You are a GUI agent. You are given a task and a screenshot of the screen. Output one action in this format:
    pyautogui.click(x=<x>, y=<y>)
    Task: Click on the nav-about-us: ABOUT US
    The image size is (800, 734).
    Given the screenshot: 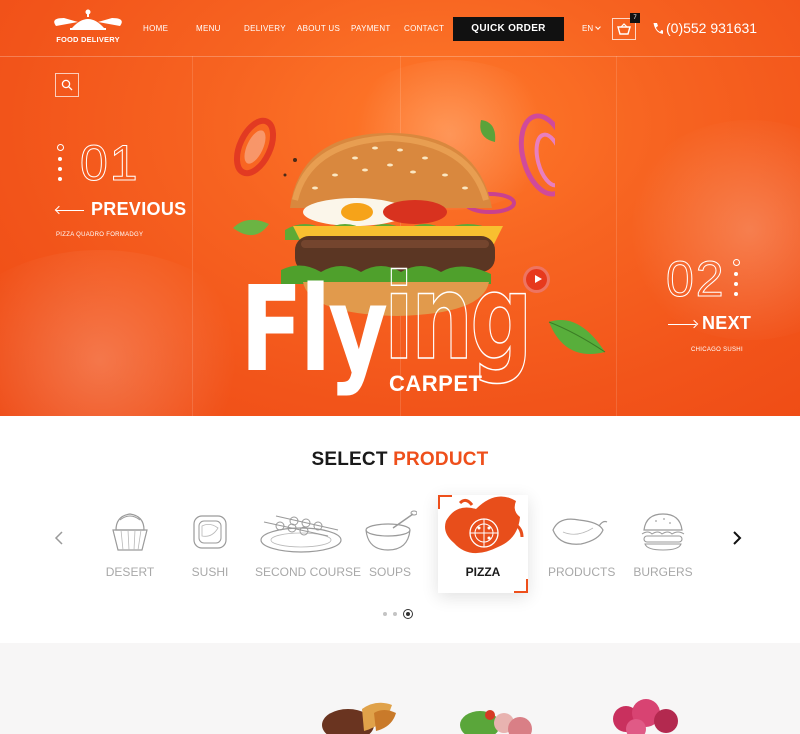 What is the action you would take?
    pyautogui.click(x=318, y=28)
    